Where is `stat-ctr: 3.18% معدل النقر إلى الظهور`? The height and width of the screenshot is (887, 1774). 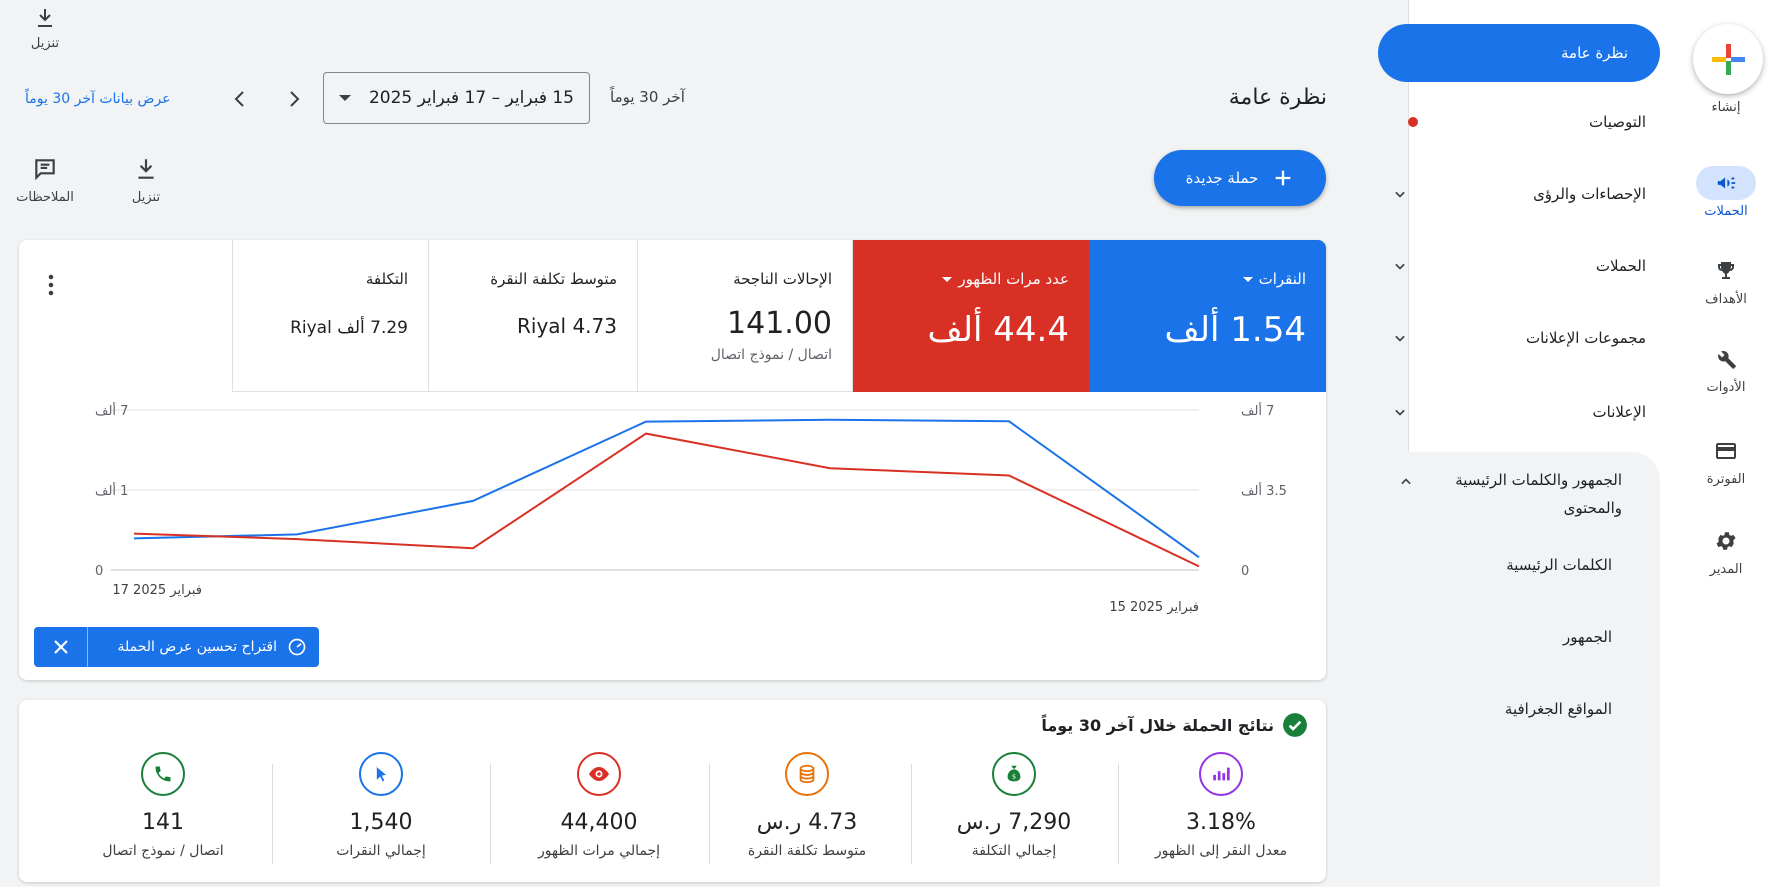
stat-ctr: 3.18% معدل النقر إلى الظهور is located at coordinates (1221, 805).